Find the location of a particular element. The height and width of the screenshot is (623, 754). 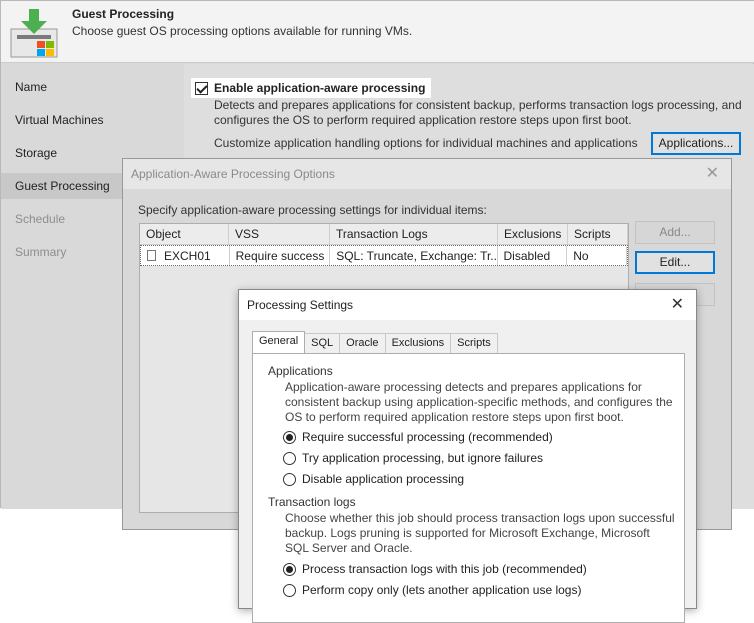

tab-oracle: Oracle is located at coordinates (362, 343).